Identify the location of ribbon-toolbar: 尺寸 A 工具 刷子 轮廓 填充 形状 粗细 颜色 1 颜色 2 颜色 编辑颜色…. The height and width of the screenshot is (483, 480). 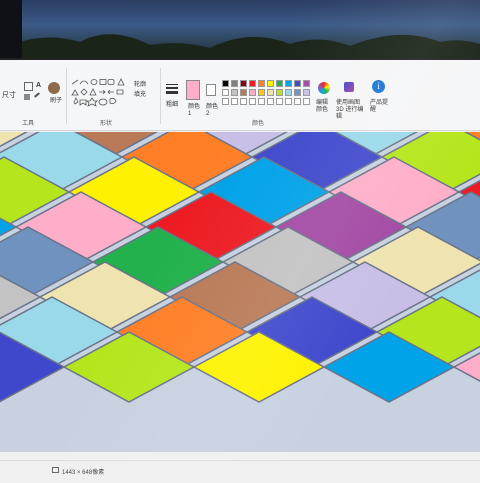
(240, 95).